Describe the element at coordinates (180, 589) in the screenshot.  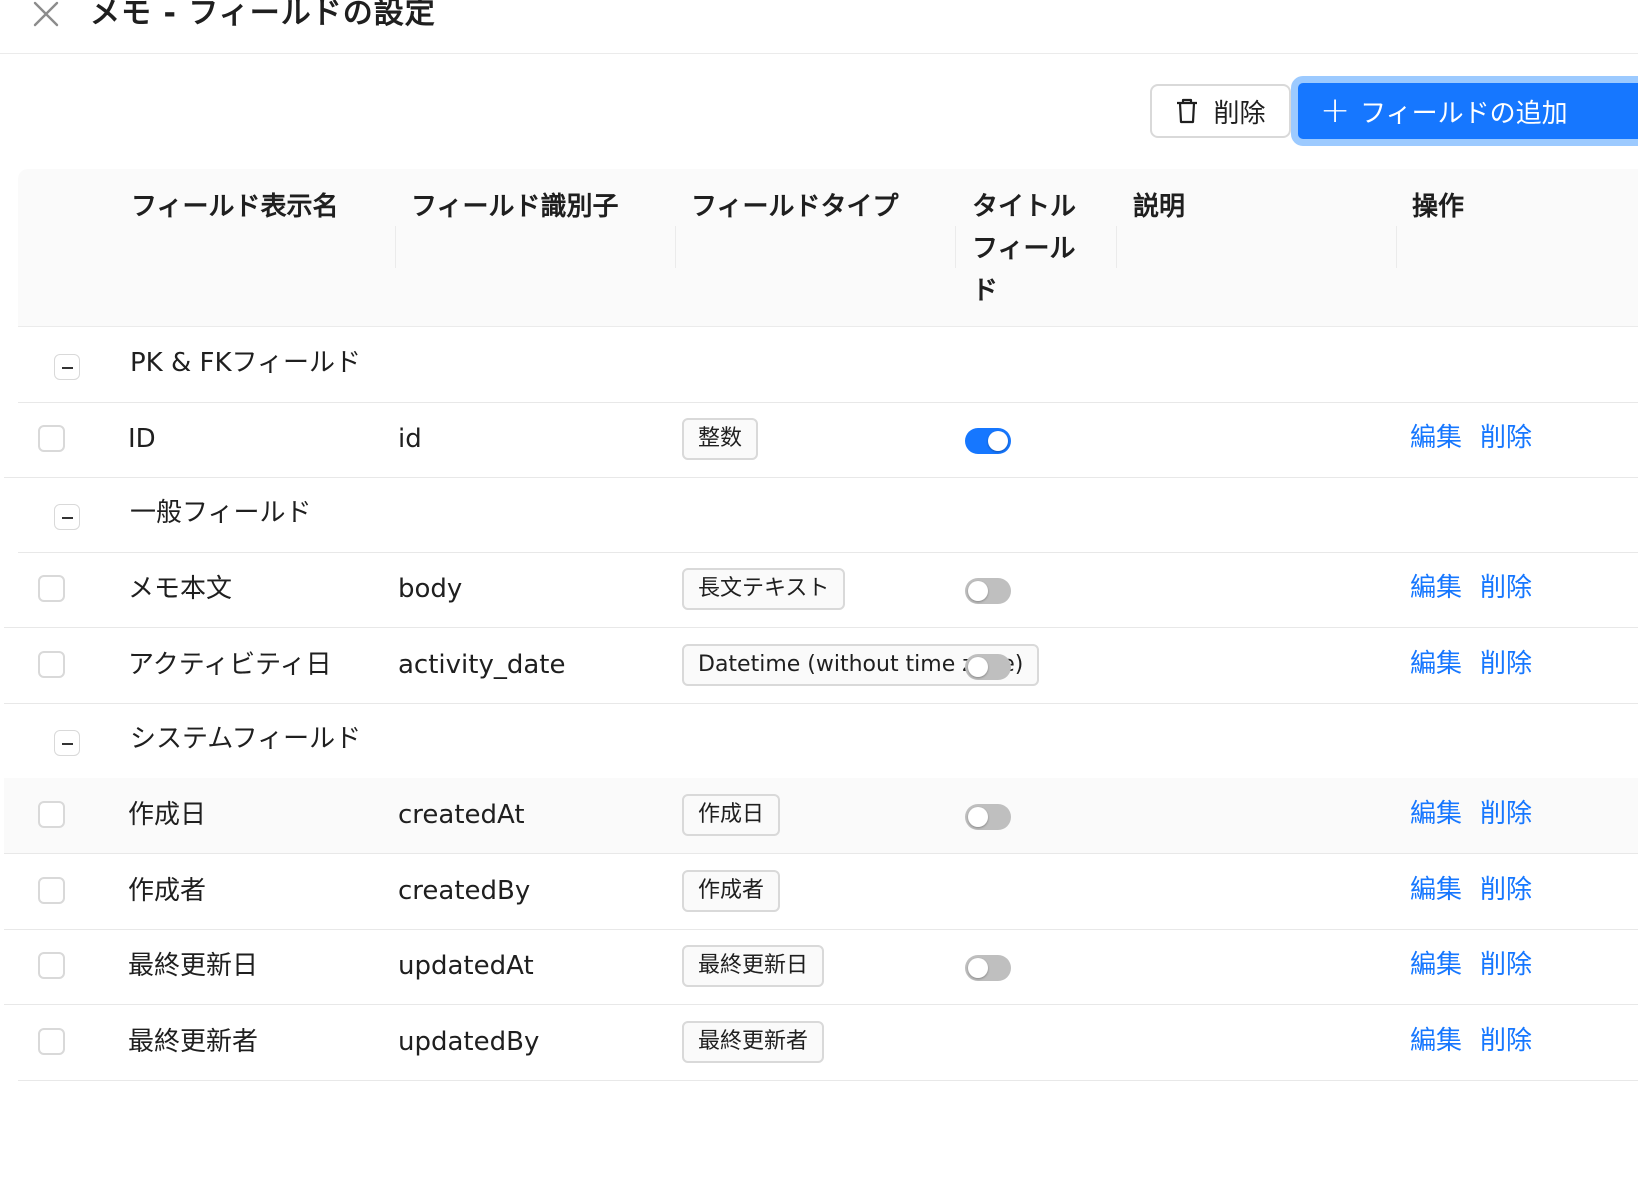
I see `field-display-name: メモ本文` at that location.